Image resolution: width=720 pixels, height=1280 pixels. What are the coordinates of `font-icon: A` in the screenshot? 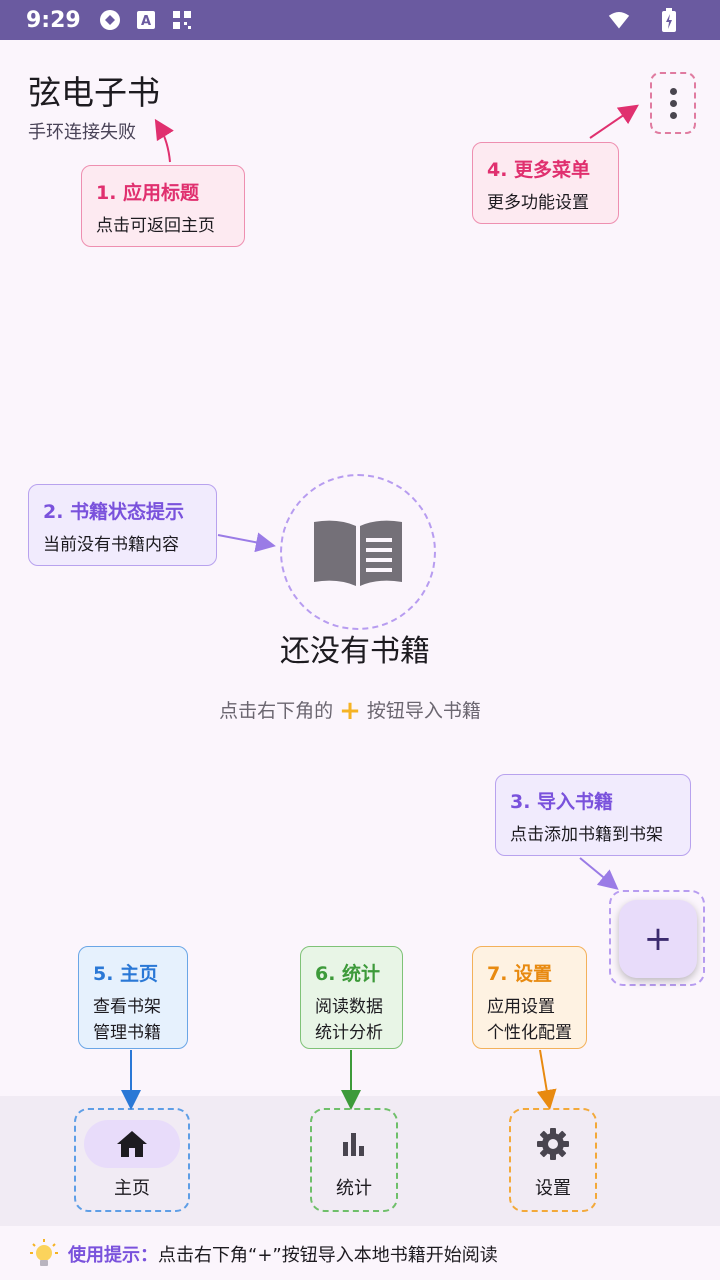 It's located at (146, 20).